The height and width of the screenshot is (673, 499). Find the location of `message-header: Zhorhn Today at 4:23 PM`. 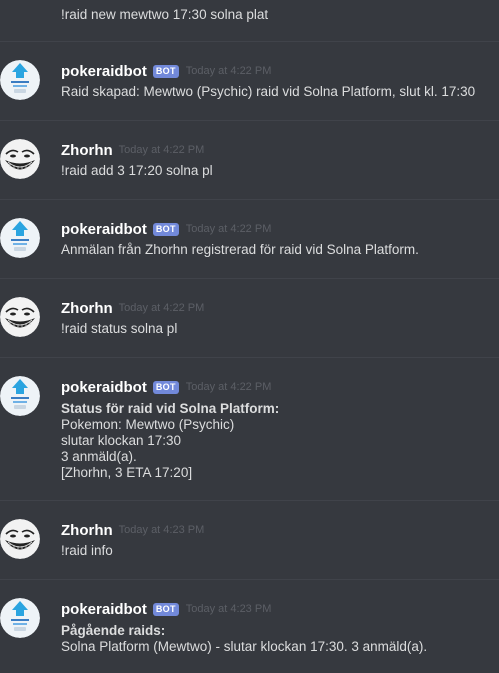

message-header: Zhorhn Today at 4:23 PM is located at coordinates (132, 530).